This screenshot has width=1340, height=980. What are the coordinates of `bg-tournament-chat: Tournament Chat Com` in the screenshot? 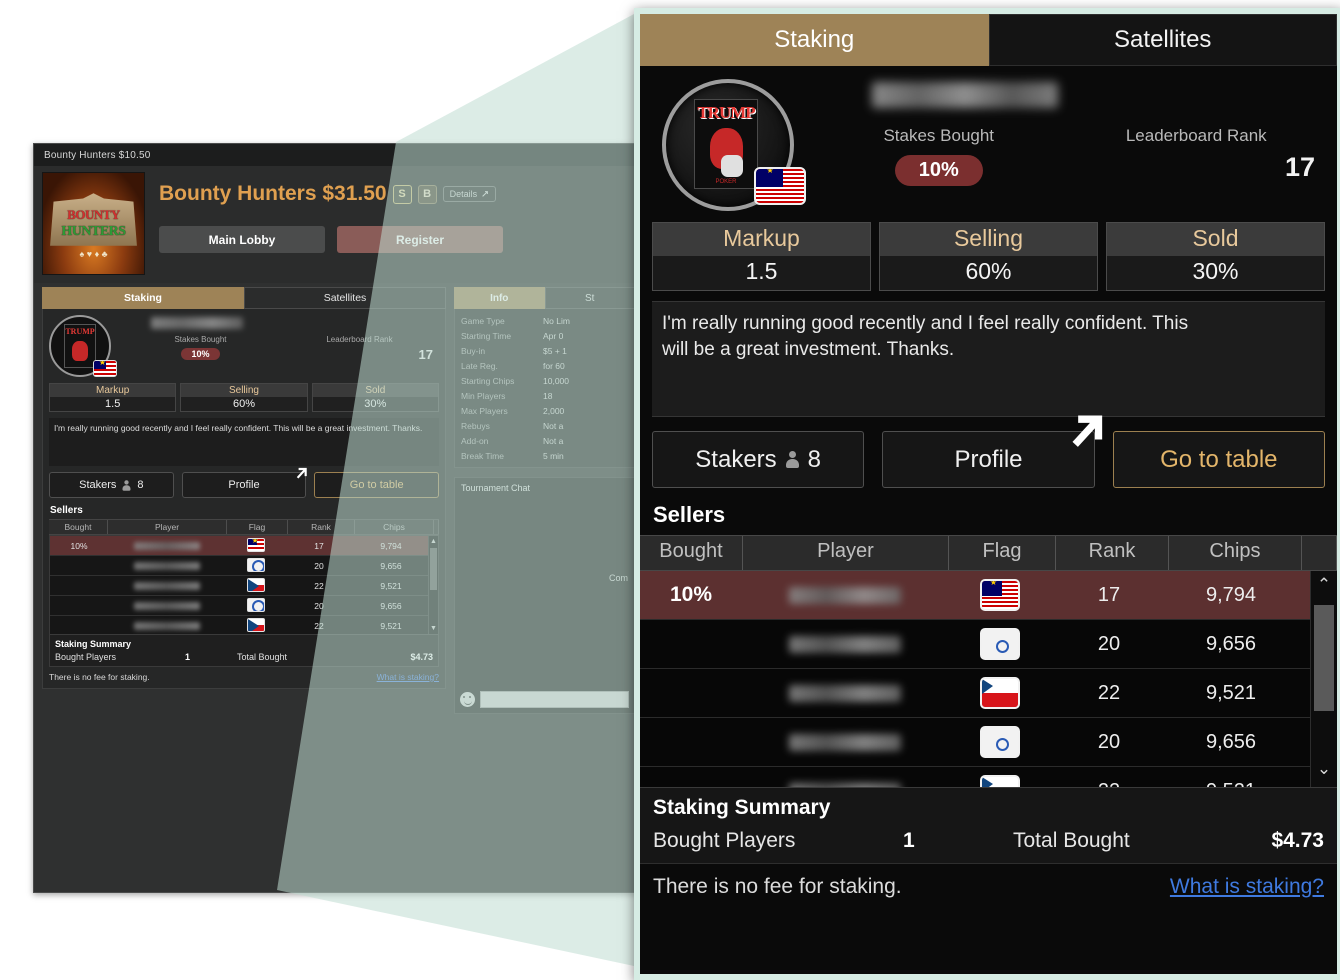 It's located at (544, 595).